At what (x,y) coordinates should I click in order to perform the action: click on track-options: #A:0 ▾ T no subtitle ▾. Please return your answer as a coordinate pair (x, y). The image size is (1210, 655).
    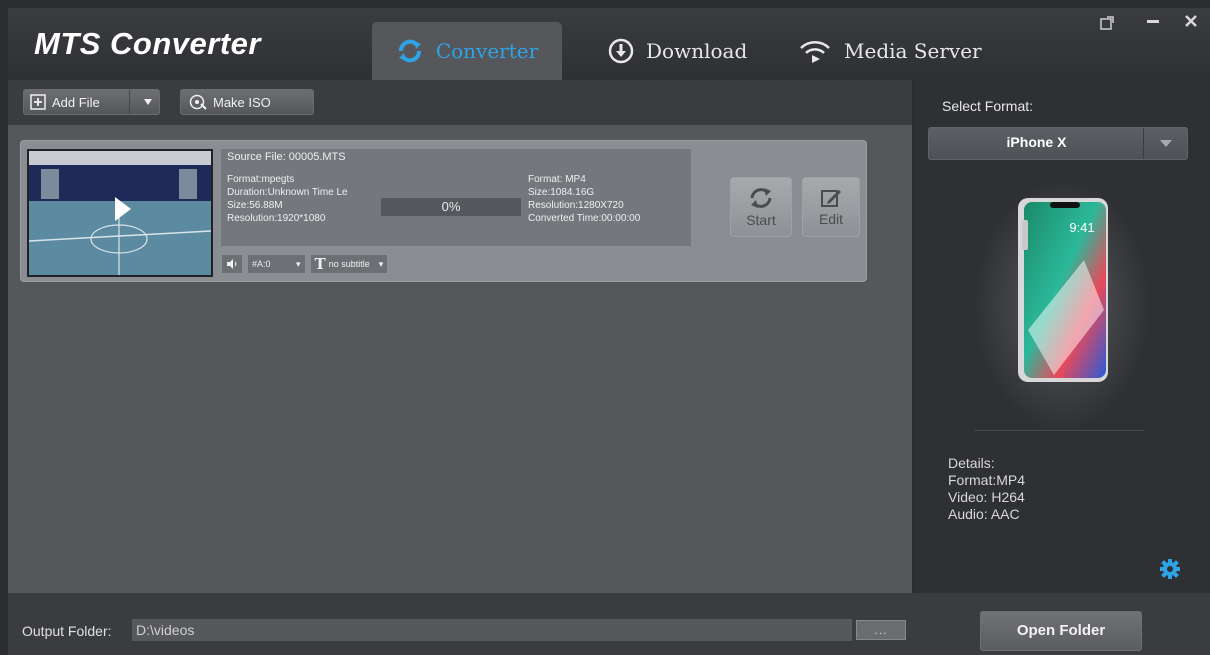
    Looking at the image, I should click on (305, 264).